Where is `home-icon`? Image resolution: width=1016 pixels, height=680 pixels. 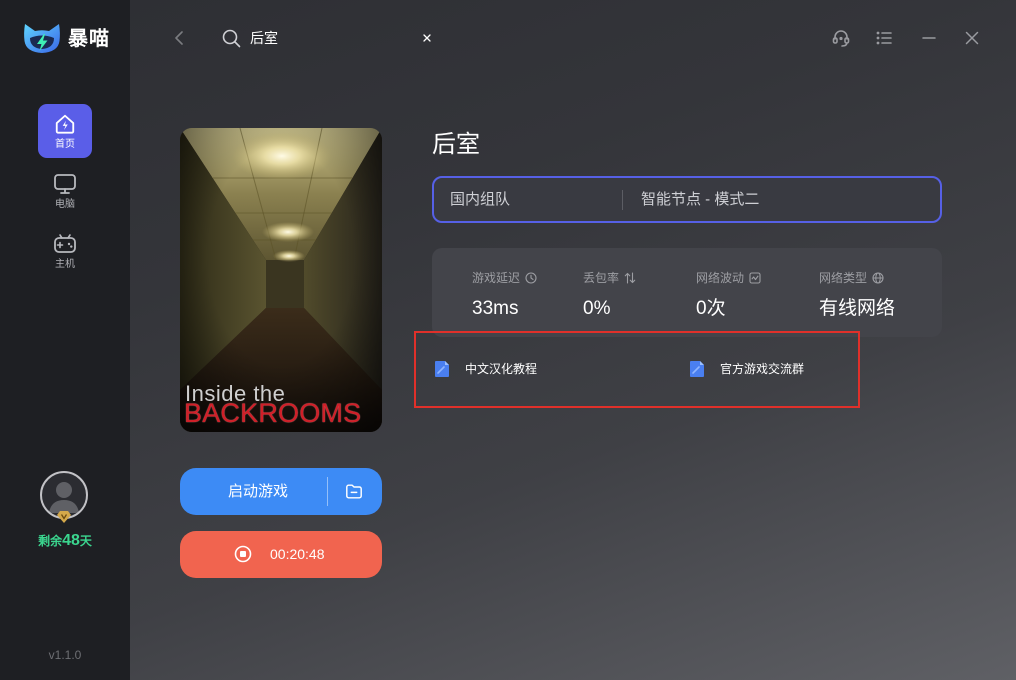 home-icon is located at coordinates (65, 124).